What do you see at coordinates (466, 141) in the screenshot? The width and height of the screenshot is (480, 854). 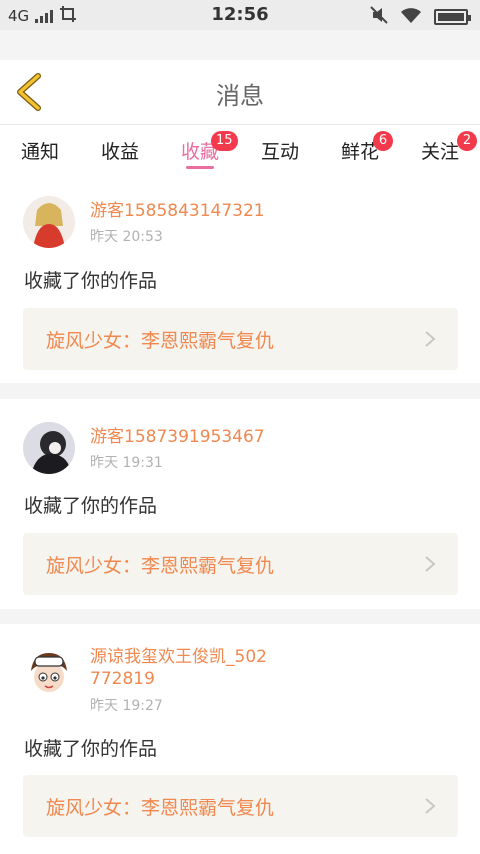 I see `tab-badge: 2` at bounding box center [466, 141].